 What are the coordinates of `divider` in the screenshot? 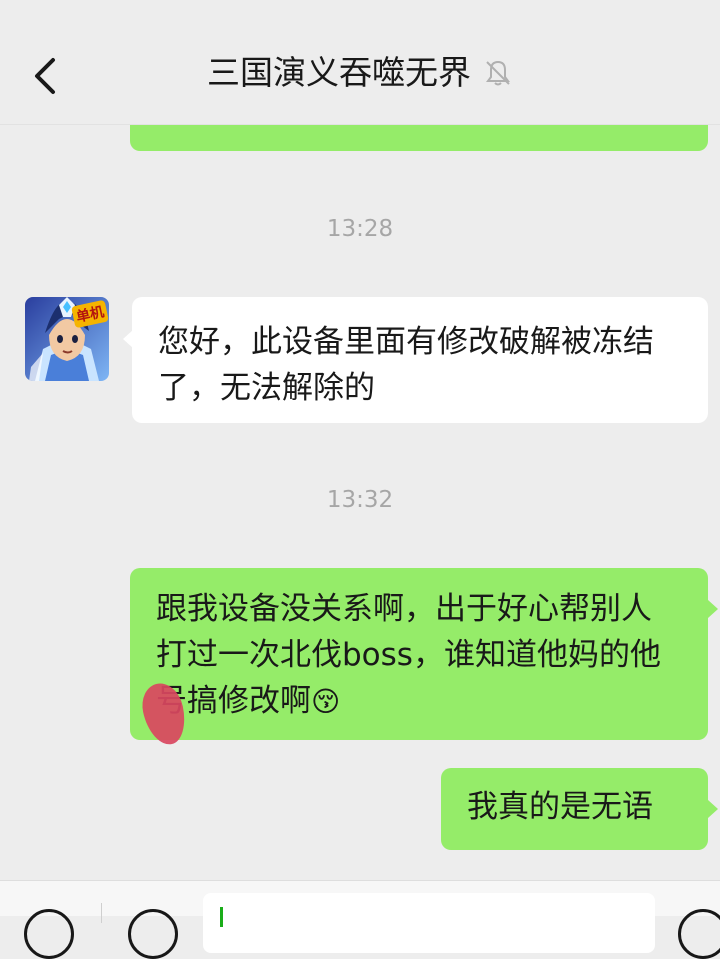 It's located at (101, 913).